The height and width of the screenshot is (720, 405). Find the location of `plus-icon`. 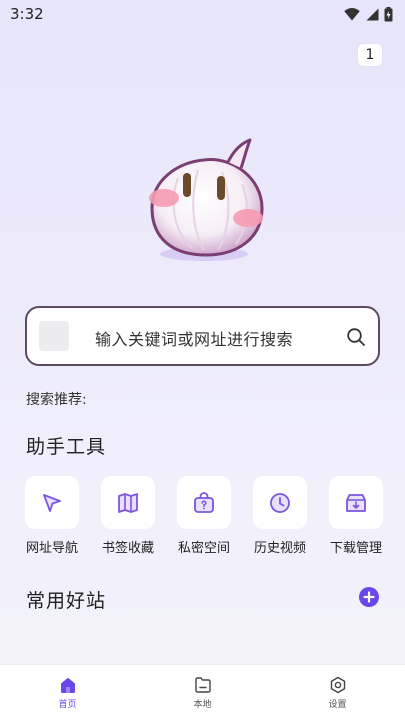

plus-icon is located at coordinates (369, 597).